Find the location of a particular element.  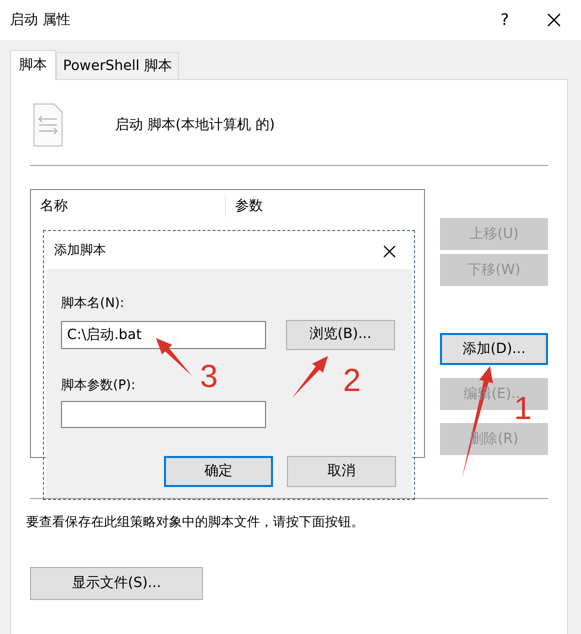

header-text: 启动 脚本(本地计算机 的) is located at coordinates (195, 125).